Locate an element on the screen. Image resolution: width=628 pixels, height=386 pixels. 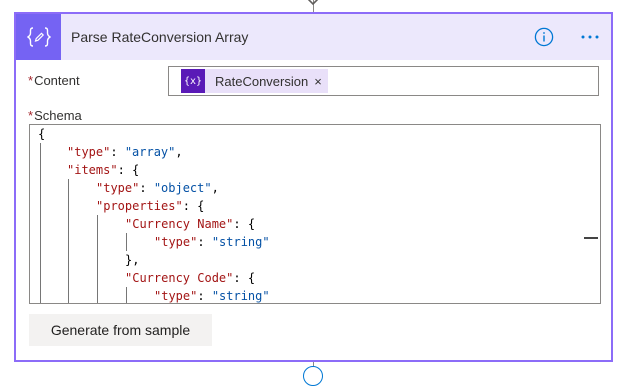
json-key: "Currency Name" is located at coordinates (179, 224).